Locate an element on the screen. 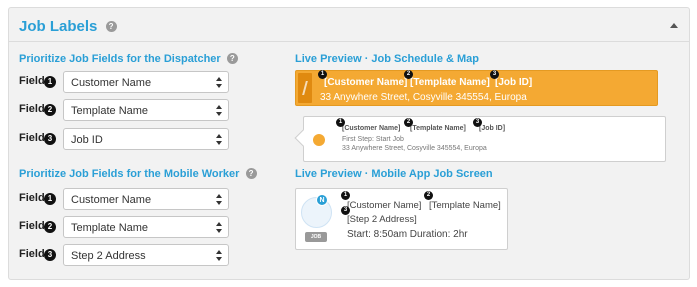  mobile-field-3-select: Step 2 Address is located at coordinates (146, 255).